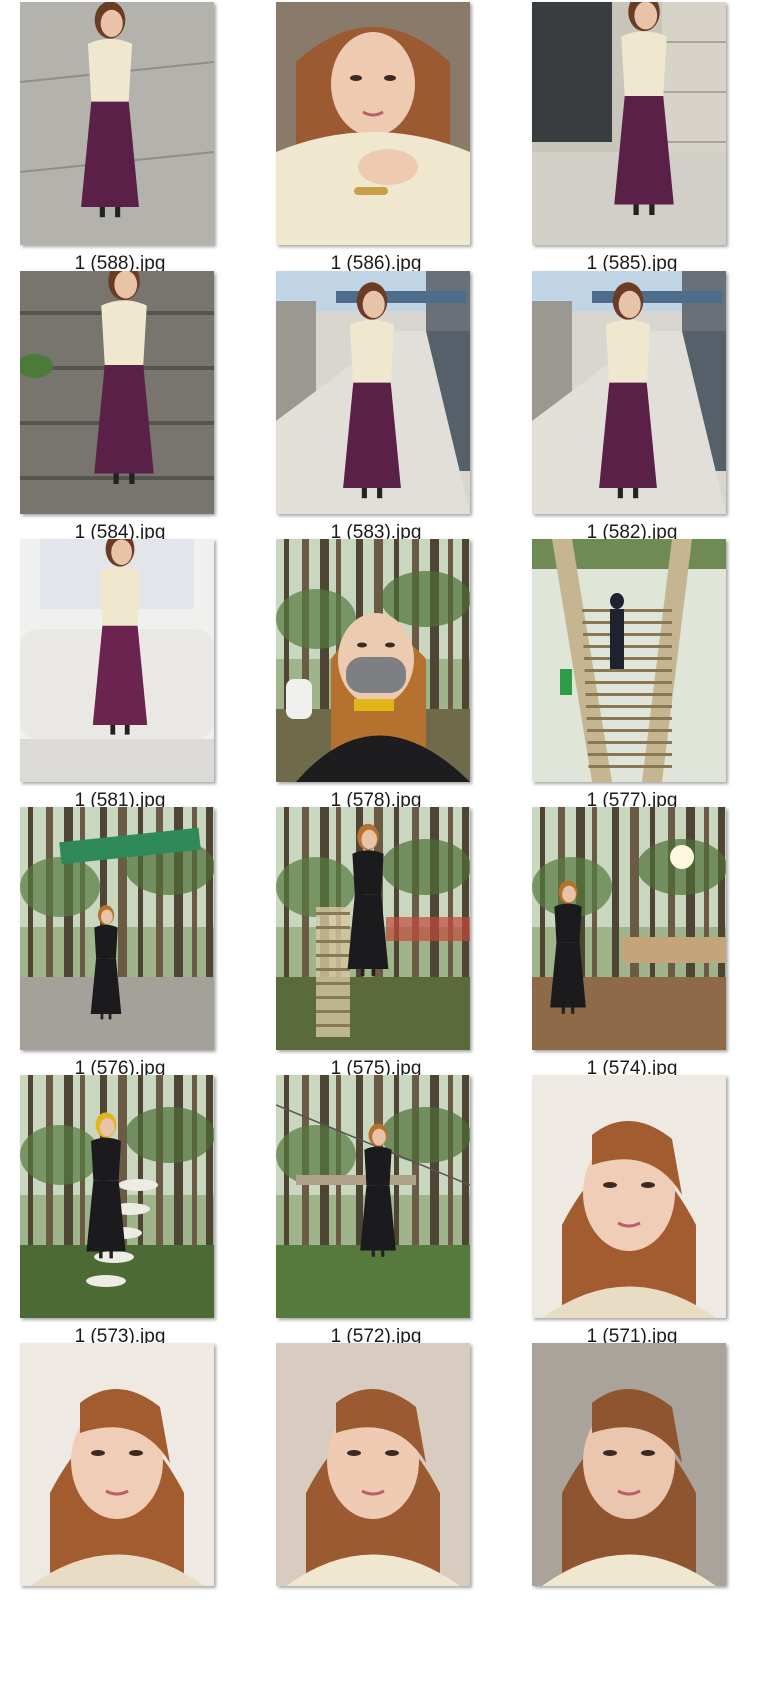  I want to click on file-item: 1 (573).jpg, so click(120, 1210).